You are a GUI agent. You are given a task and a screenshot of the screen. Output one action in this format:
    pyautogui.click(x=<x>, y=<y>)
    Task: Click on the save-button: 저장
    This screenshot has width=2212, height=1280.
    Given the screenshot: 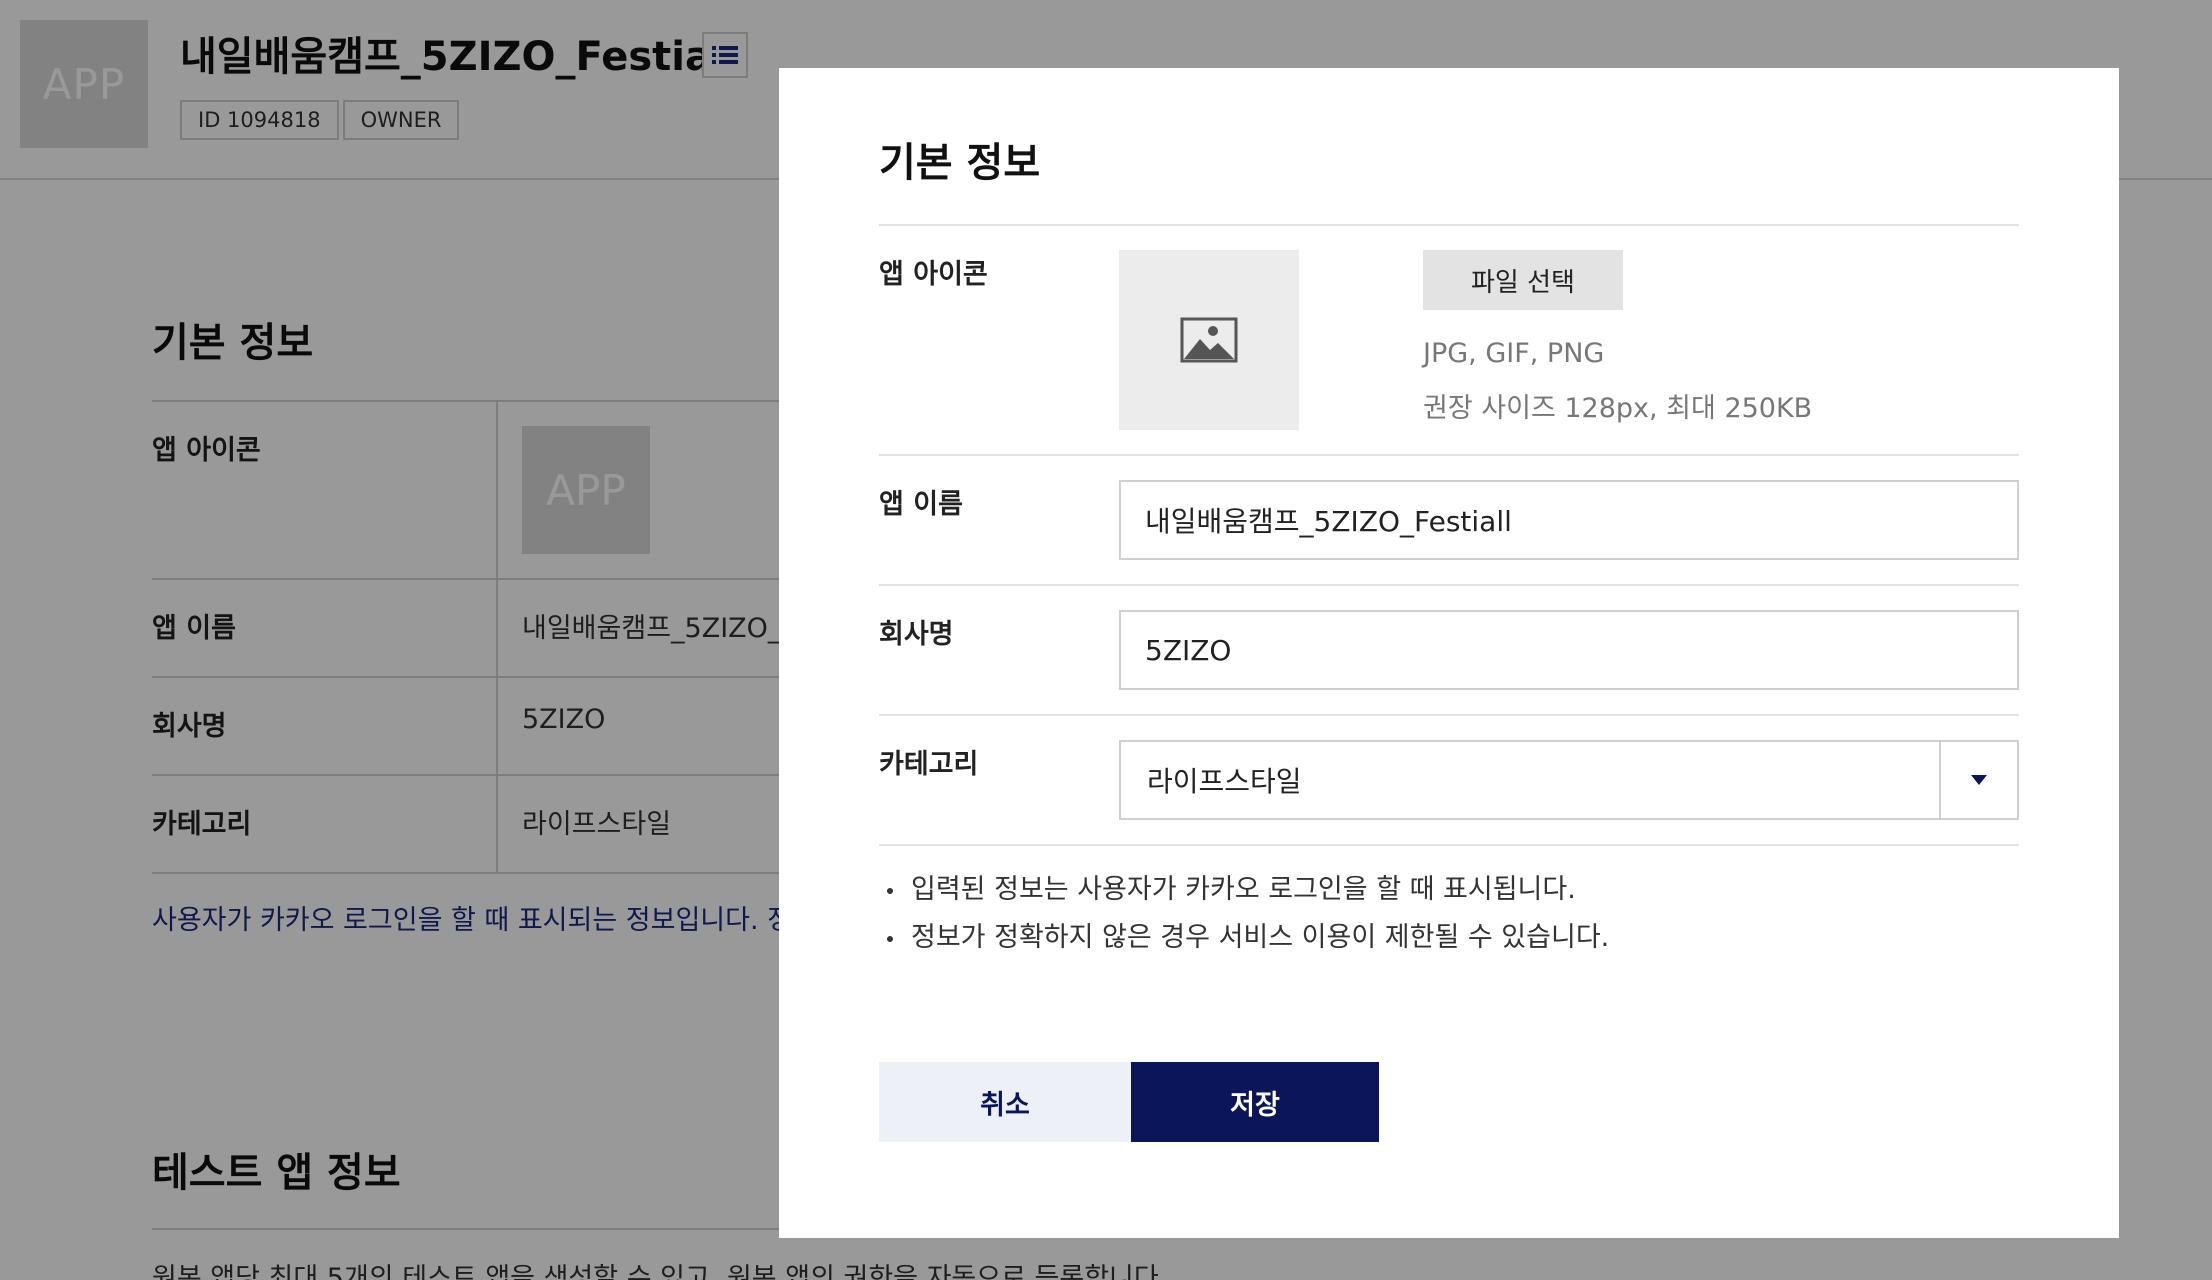 What is the action you would take?
    pyautogui.click(x=1255, y=1102)
    